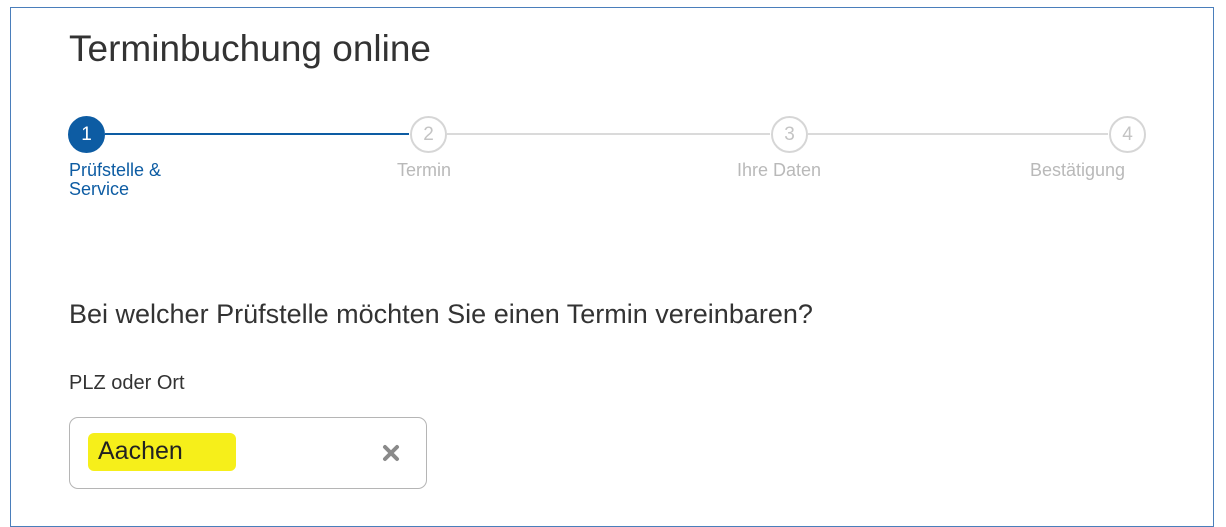 This screenshot has width=1226, height=527. I want to click on step-1-label-line1: Prüfstelle &, so click(115, 170).